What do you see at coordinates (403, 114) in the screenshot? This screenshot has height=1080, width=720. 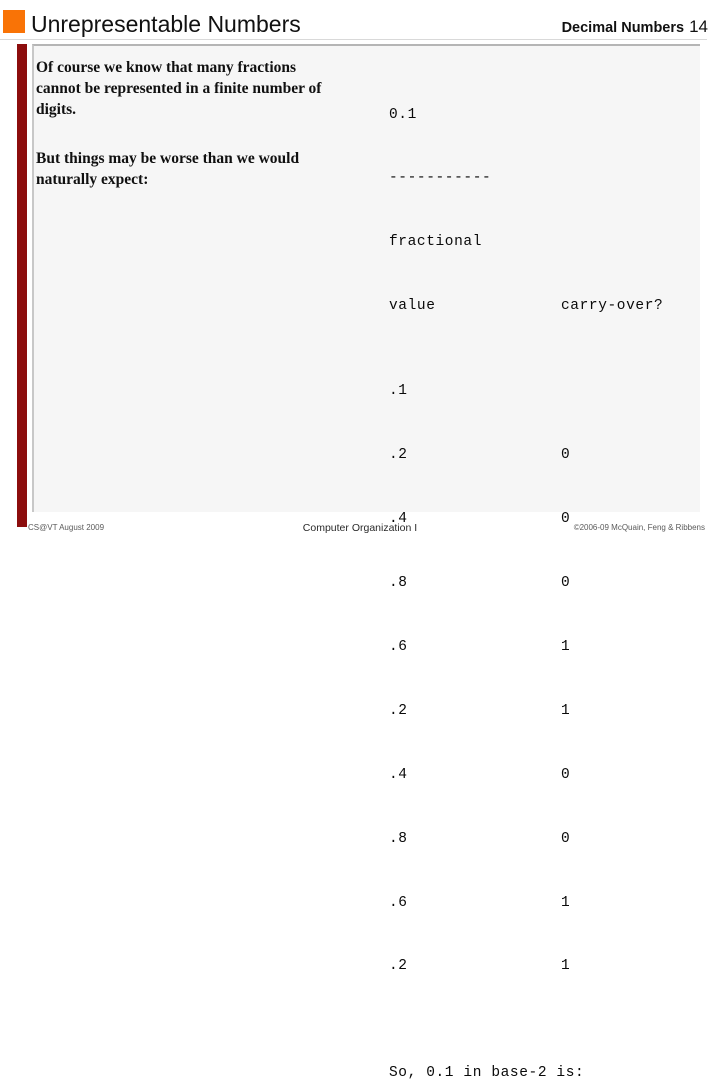 I see `code-value-header: 0.1` at bounding box center [403, 114].